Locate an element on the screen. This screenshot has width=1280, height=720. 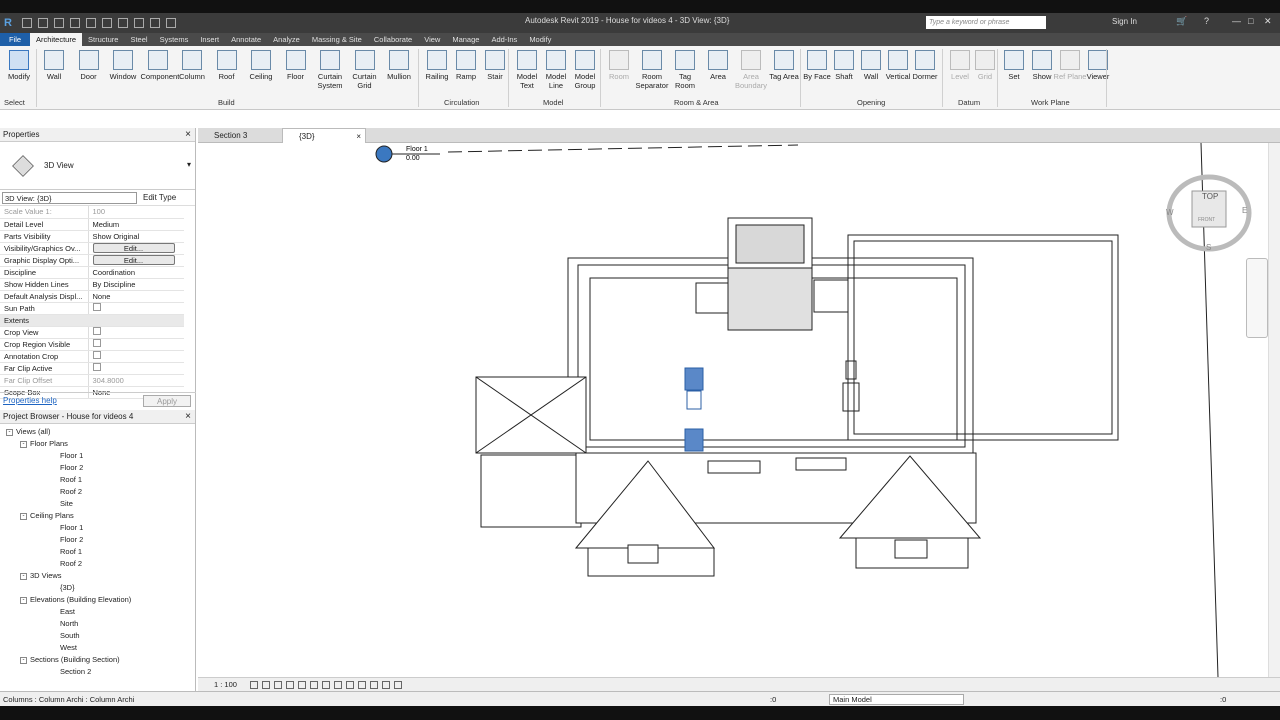
redo-icon is located at coordinates (90, 23).